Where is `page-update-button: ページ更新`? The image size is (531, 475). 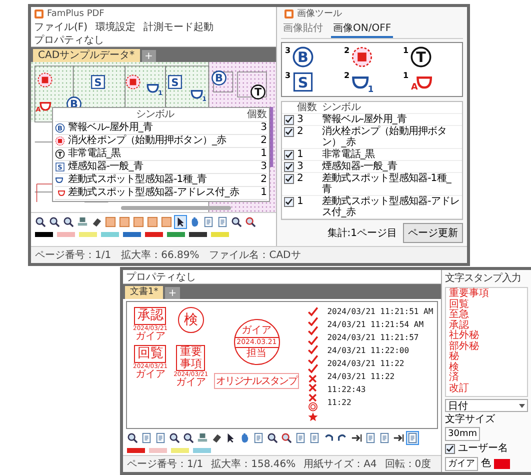
page-update-button: ページ更新 is located at coordinates (433, 233).